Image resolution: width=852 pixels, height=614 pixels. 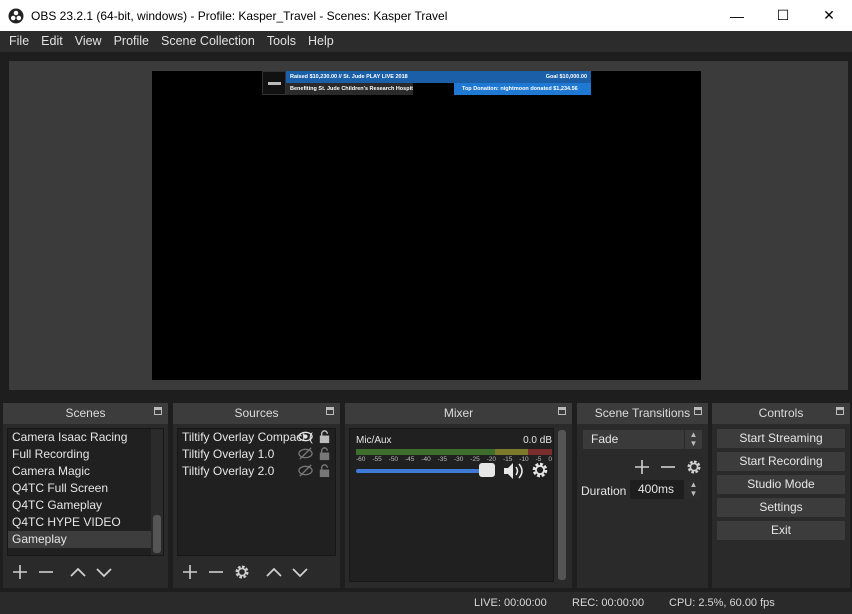 What do you see at coordinates (458, 459) in the screenshot?
I see `meter-tick: -30` at bounding box center [458, 459].